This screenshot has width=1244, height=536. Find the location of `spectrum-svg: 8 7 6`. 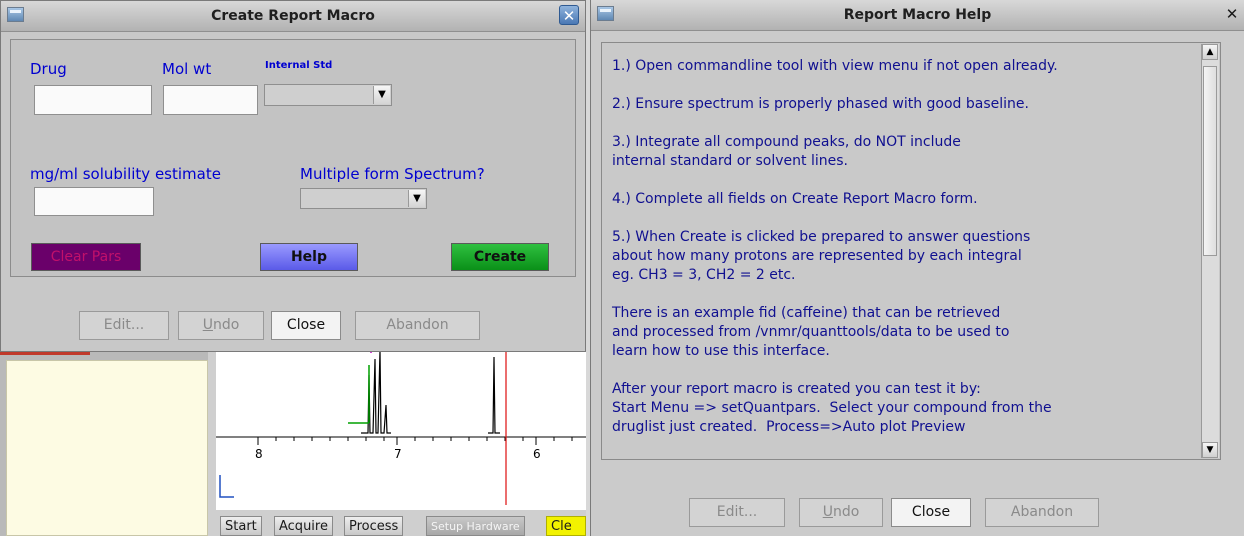

spectrum-svg: 8 7 6 is located at coordinates (401, 425).